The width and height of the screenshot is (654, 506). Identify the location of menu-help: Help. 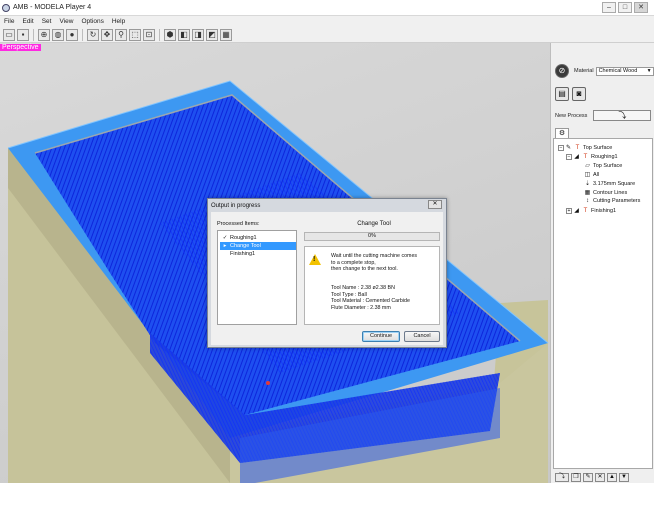
(118, 21).